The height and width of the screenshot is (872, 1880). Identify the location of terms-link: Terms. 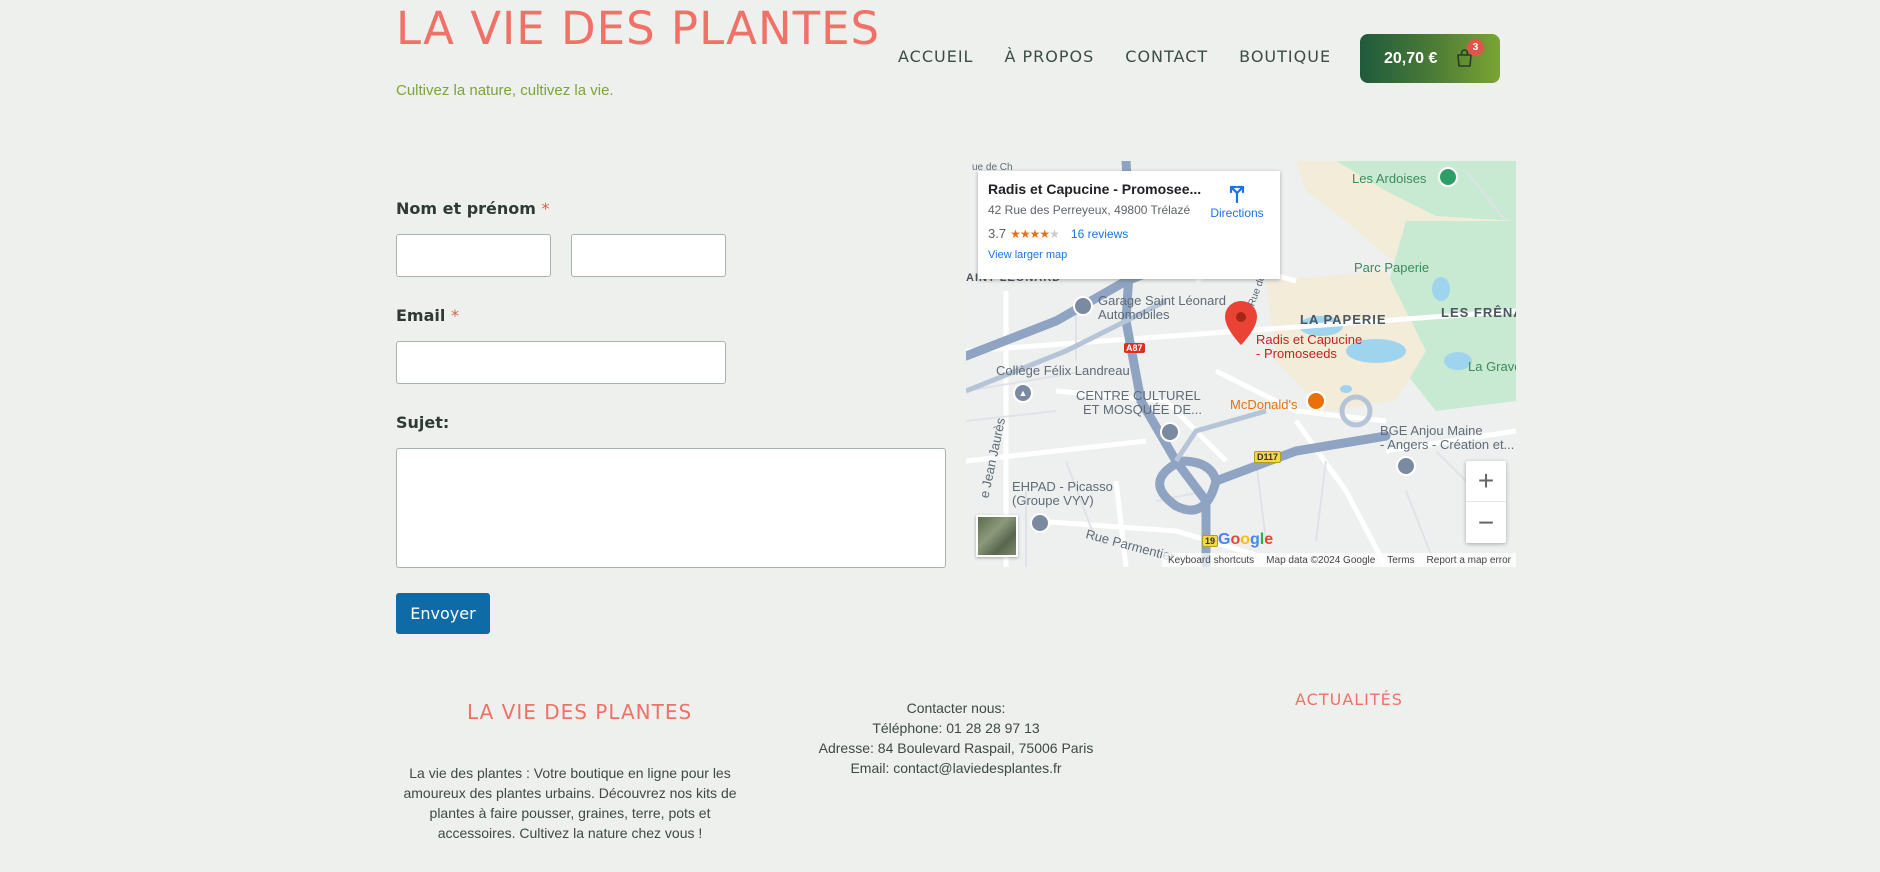
(1400, 560).